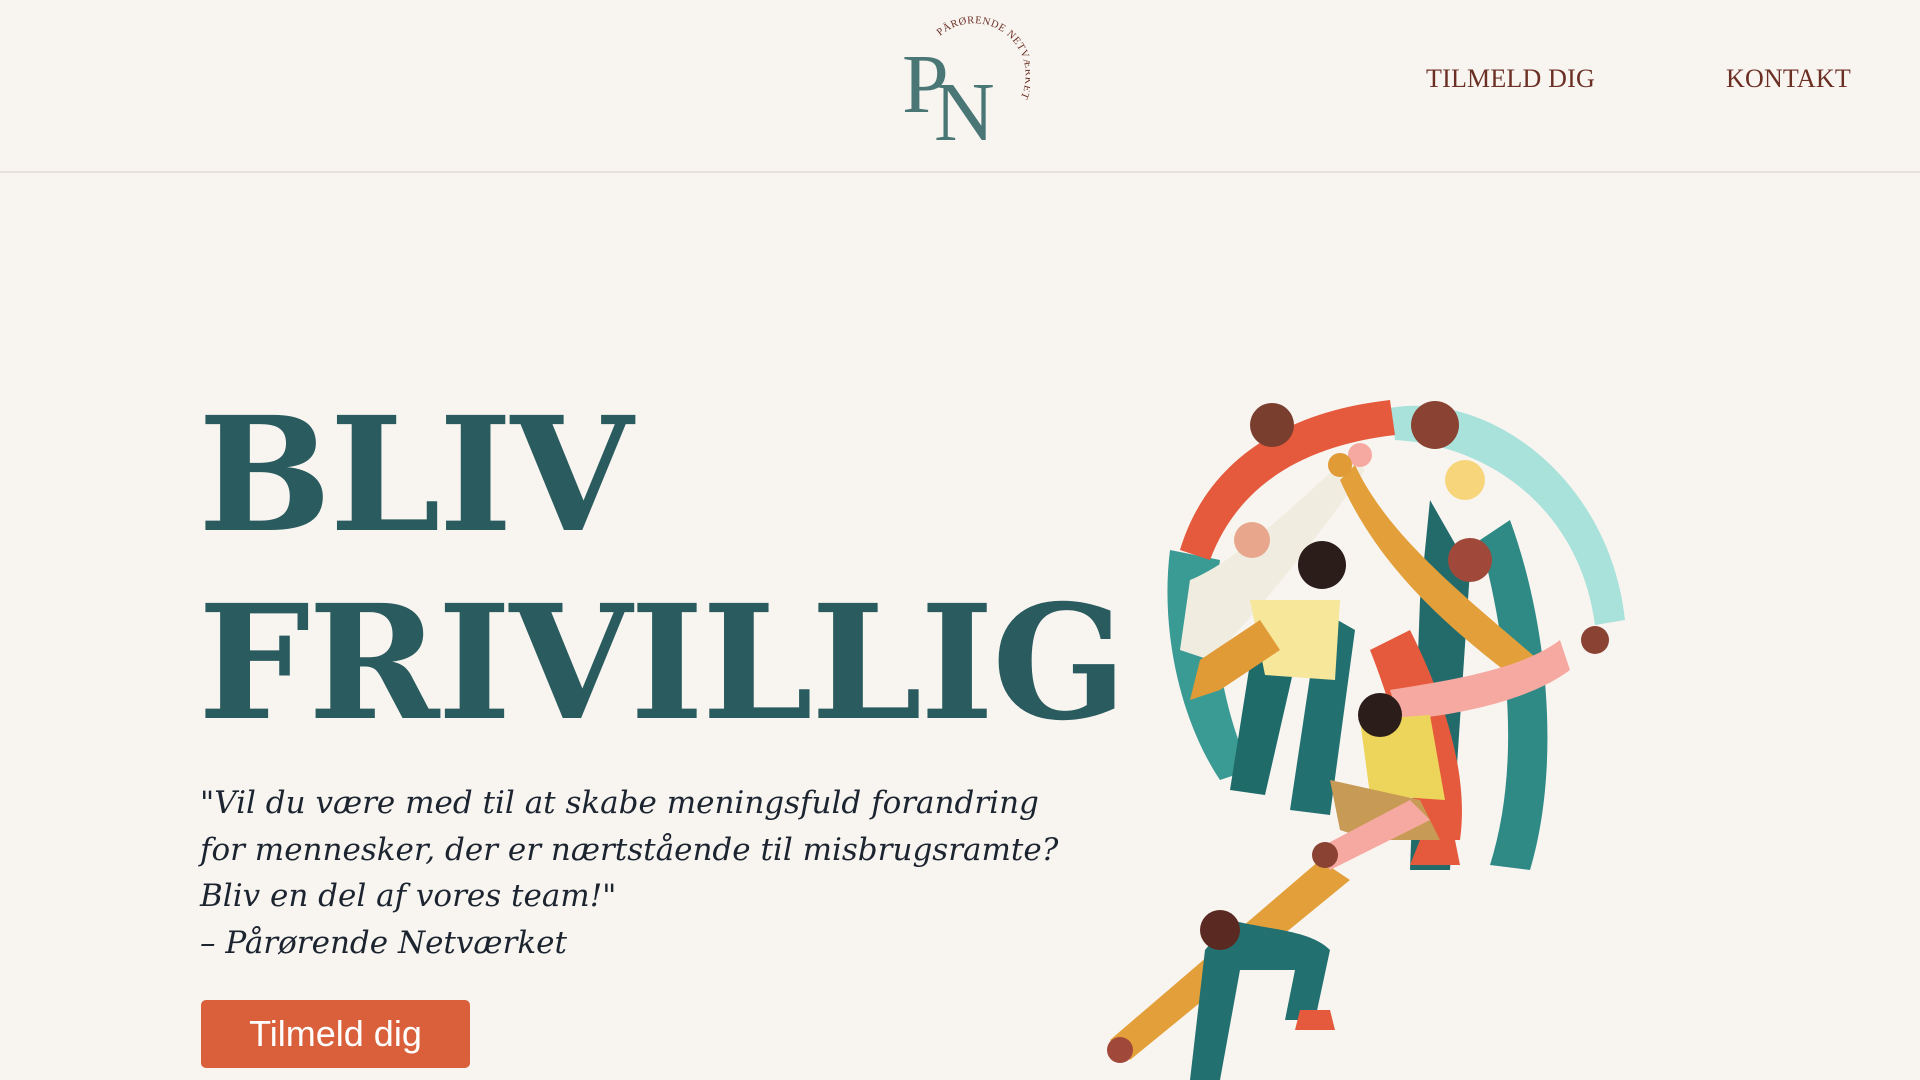  Describe the element at coordinates (1788, 79) in the screenshot. I see `nav-kontakt: KONTAKT` at that location.